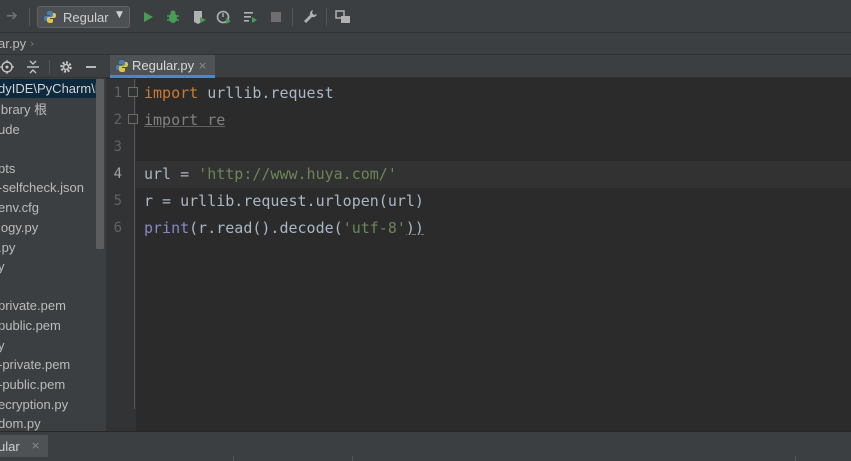  I want to click on tree-item: logy.py, so click(48, 227).